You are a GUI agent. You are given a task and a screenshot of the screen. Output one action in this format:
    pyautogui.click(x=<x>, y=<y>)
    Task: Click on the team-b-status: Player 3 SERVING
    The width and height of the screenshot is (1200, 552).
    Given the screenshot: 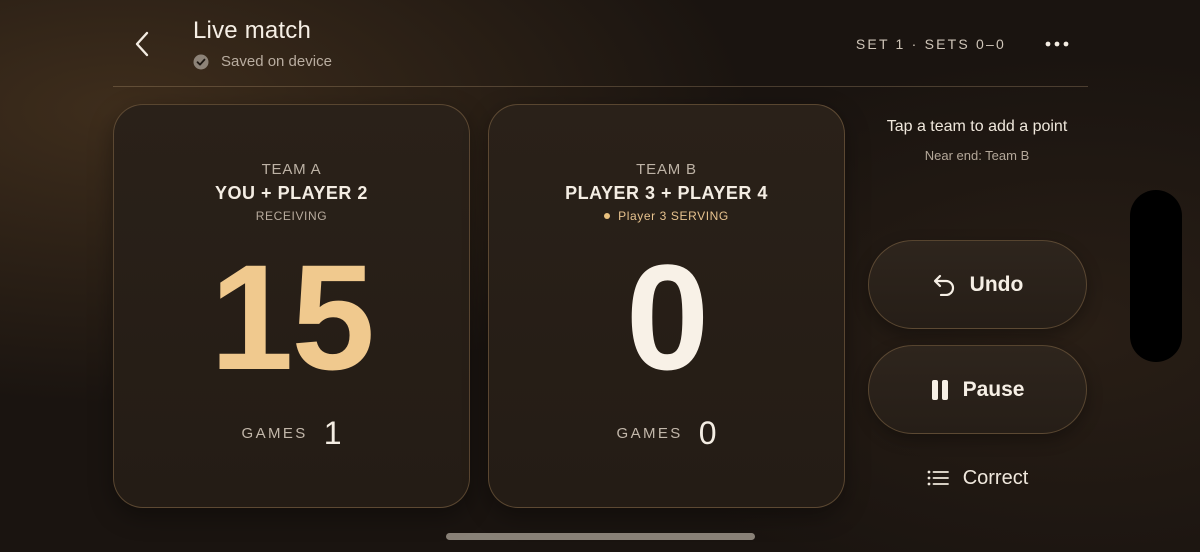 What is the action you would take?
    pyautogui.click(x=666, y=216)
    